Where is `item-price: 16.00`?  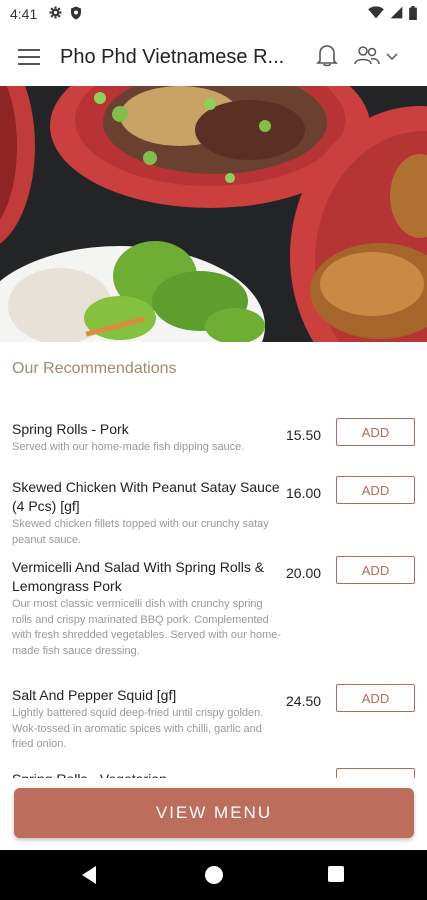
item-price: 16.00 is located at coordinates (304, 493).